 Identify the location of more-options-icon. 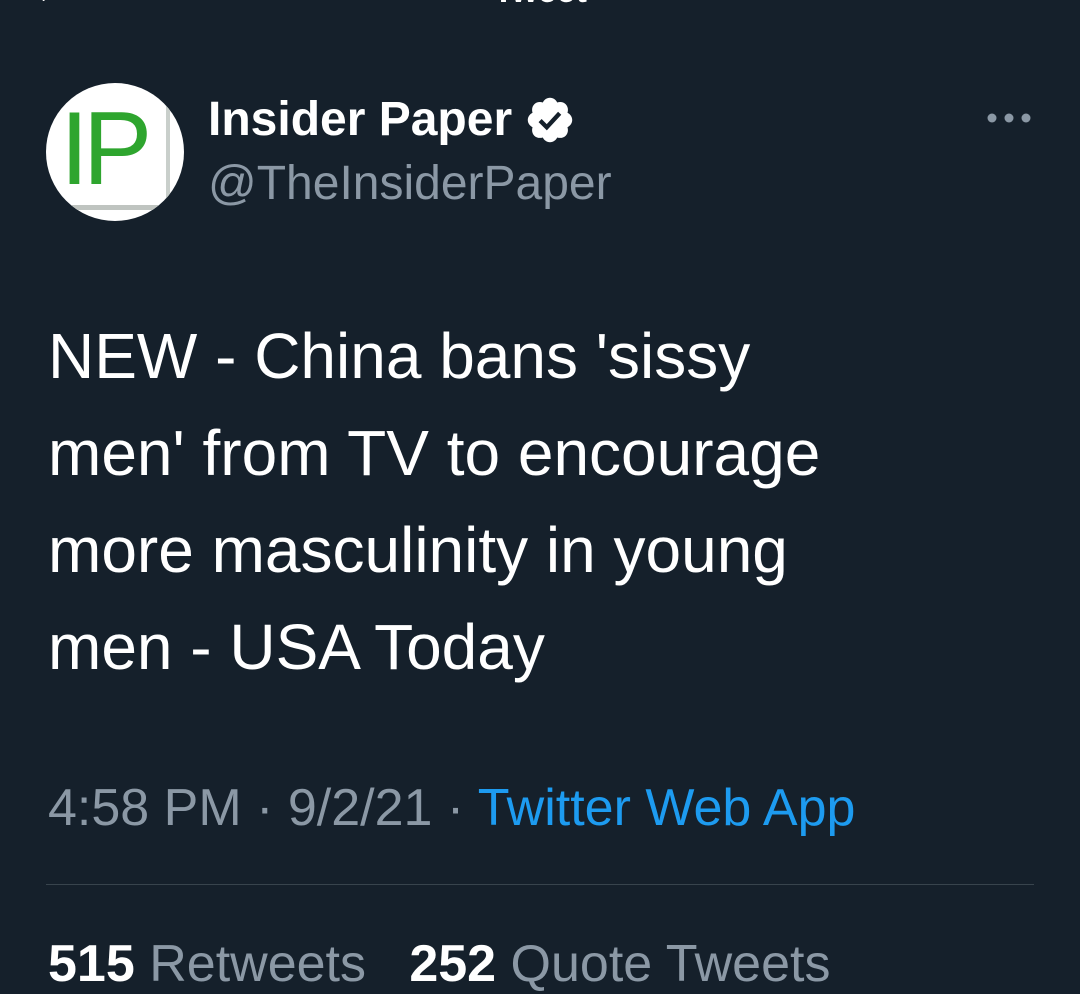
(1009, 118).